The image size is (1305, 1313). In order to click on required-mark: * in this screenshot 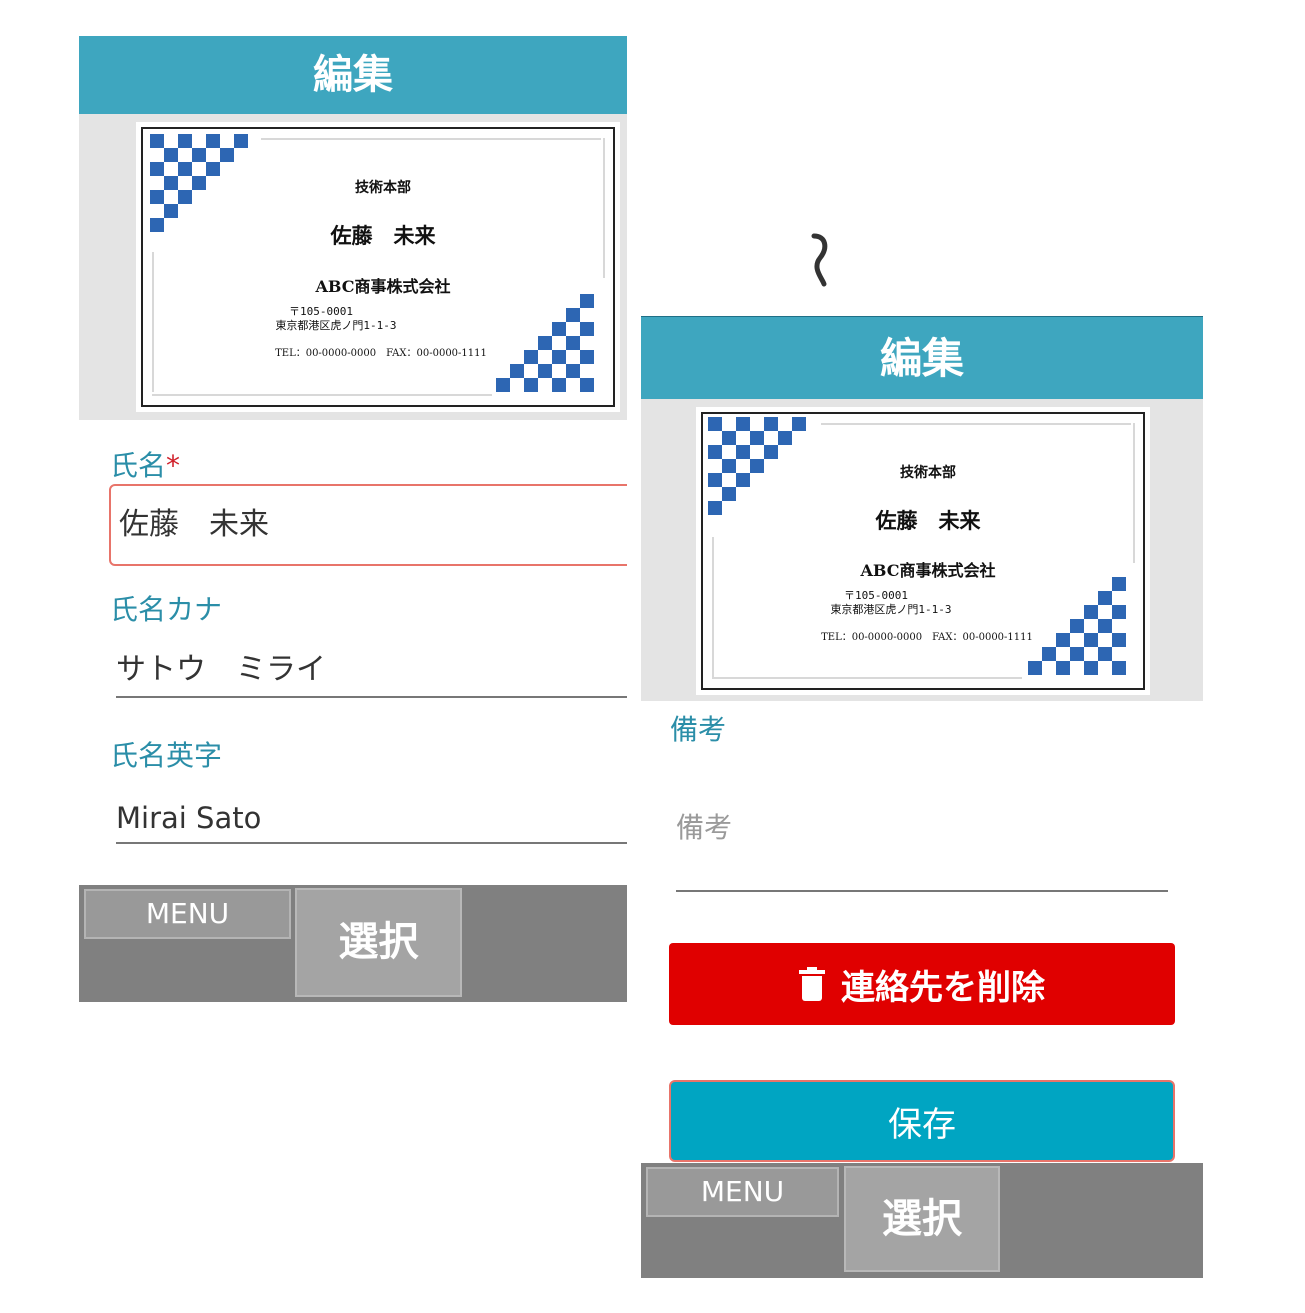, I will do `click(173, 465)`.